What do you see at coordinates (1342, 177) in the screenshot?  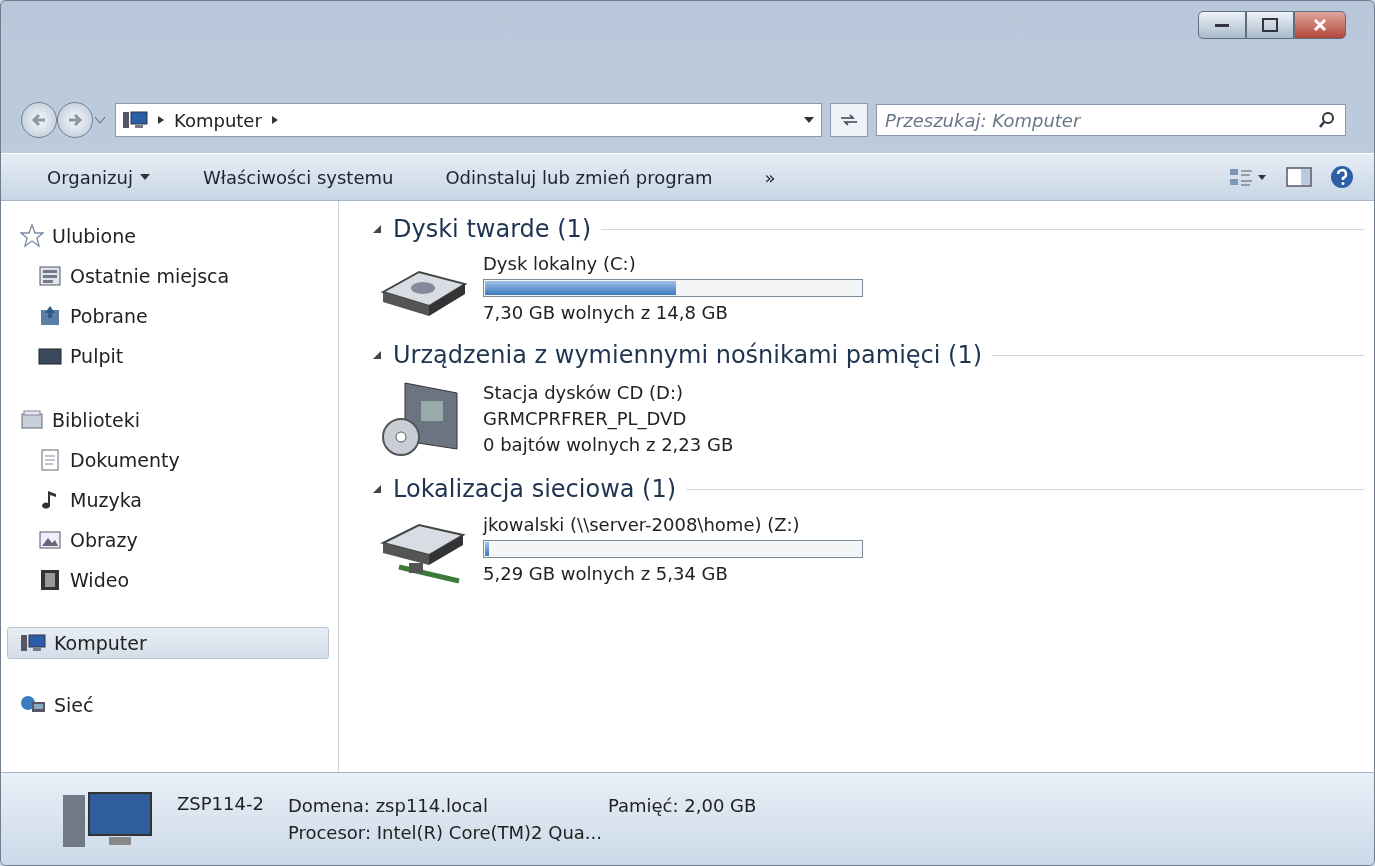 I see `help-icon` at bounding box center [1342, 177].